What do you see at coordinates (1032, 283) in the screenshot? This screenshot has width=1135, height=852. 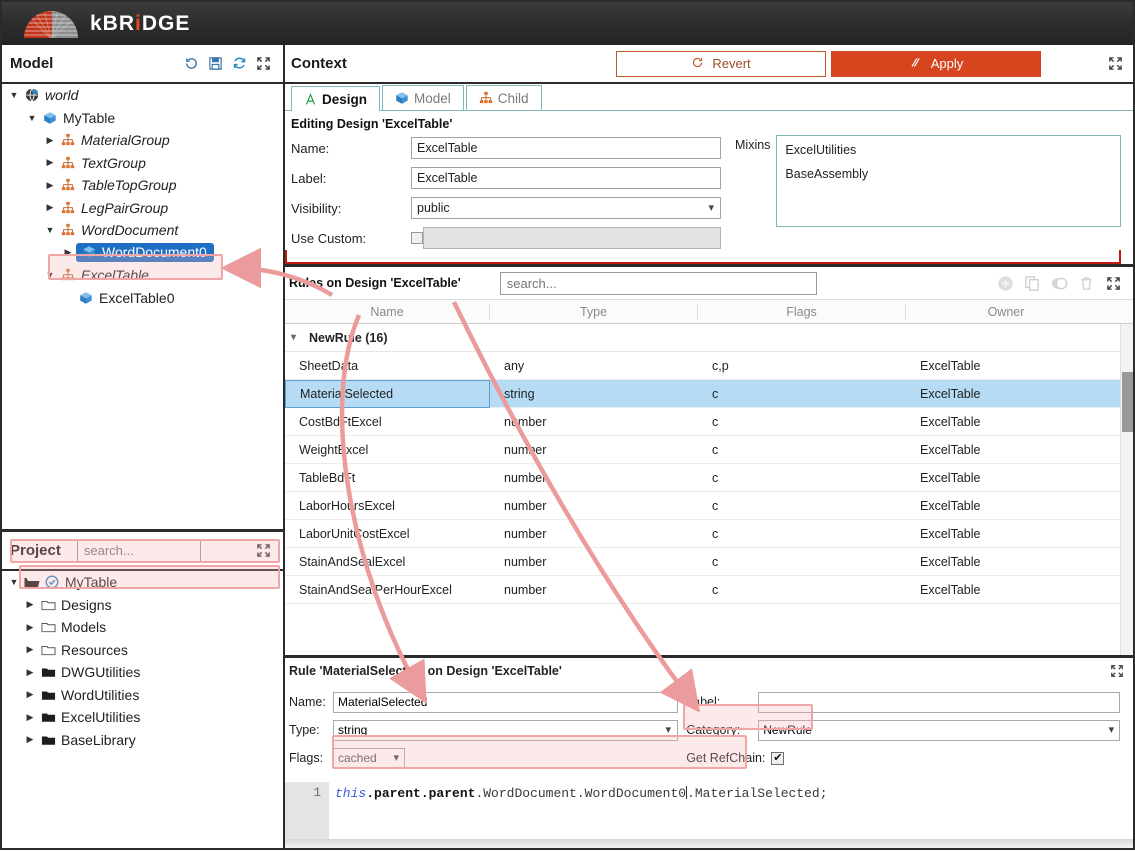 I see `copy-rule-icon` at bounding box center [1032, 283].